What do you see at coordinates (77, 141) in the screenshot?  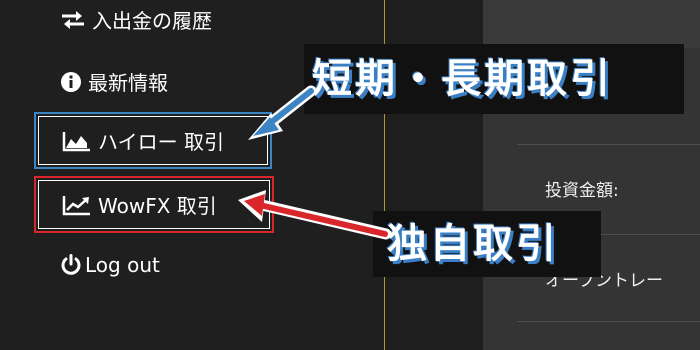 I see `area-chart-icon` at bounding box center [77, 141].